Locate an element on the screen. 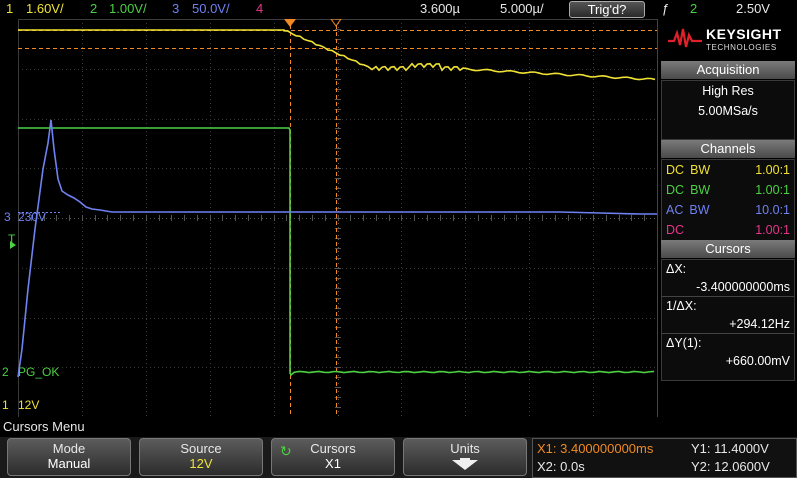 The width and height of the screenshot is (797, 478). x1-readout: X1: 3.400000000ms is located at coordinates (595, 448).